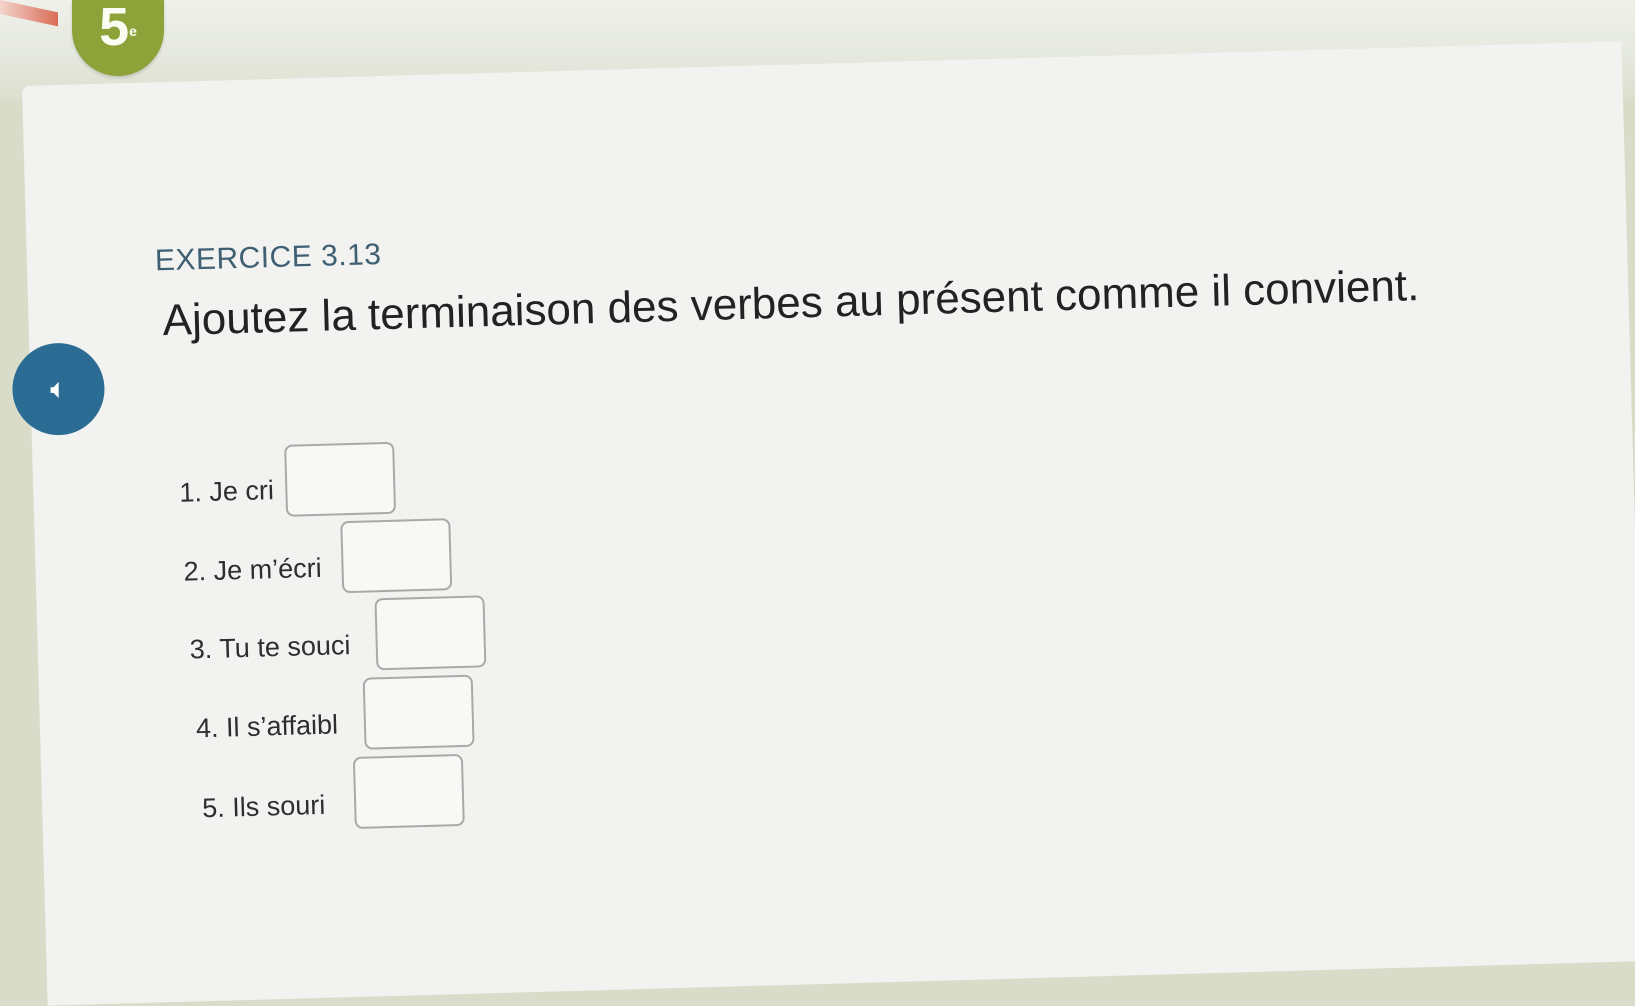 The image size is (1635, 1006). I want to click on question-label: 3. Tu te souci, so click(270, 647).